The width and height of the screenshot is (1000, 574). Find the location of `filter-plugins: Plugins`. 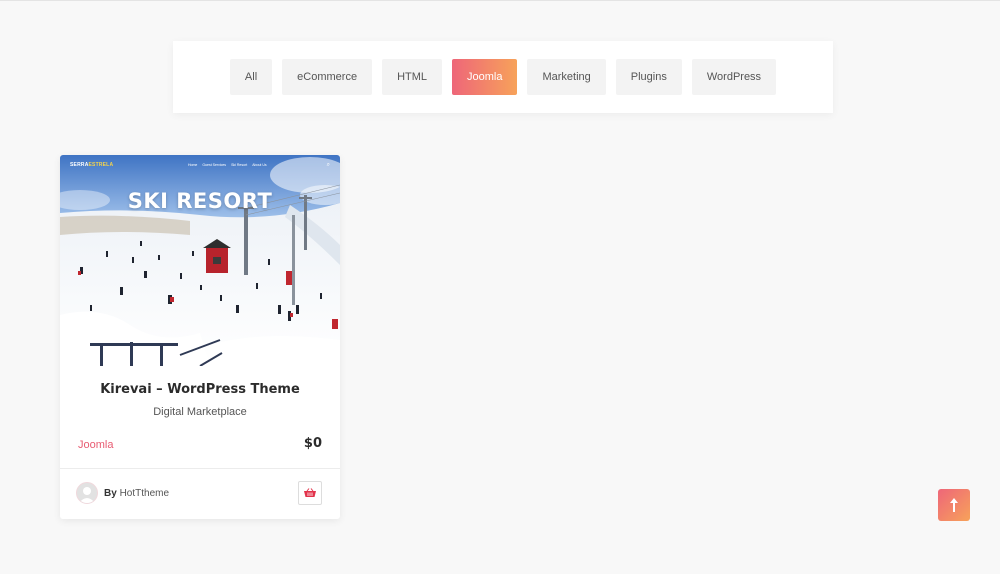

filter-plugins: Plugins is located at coordinates (648, 77).